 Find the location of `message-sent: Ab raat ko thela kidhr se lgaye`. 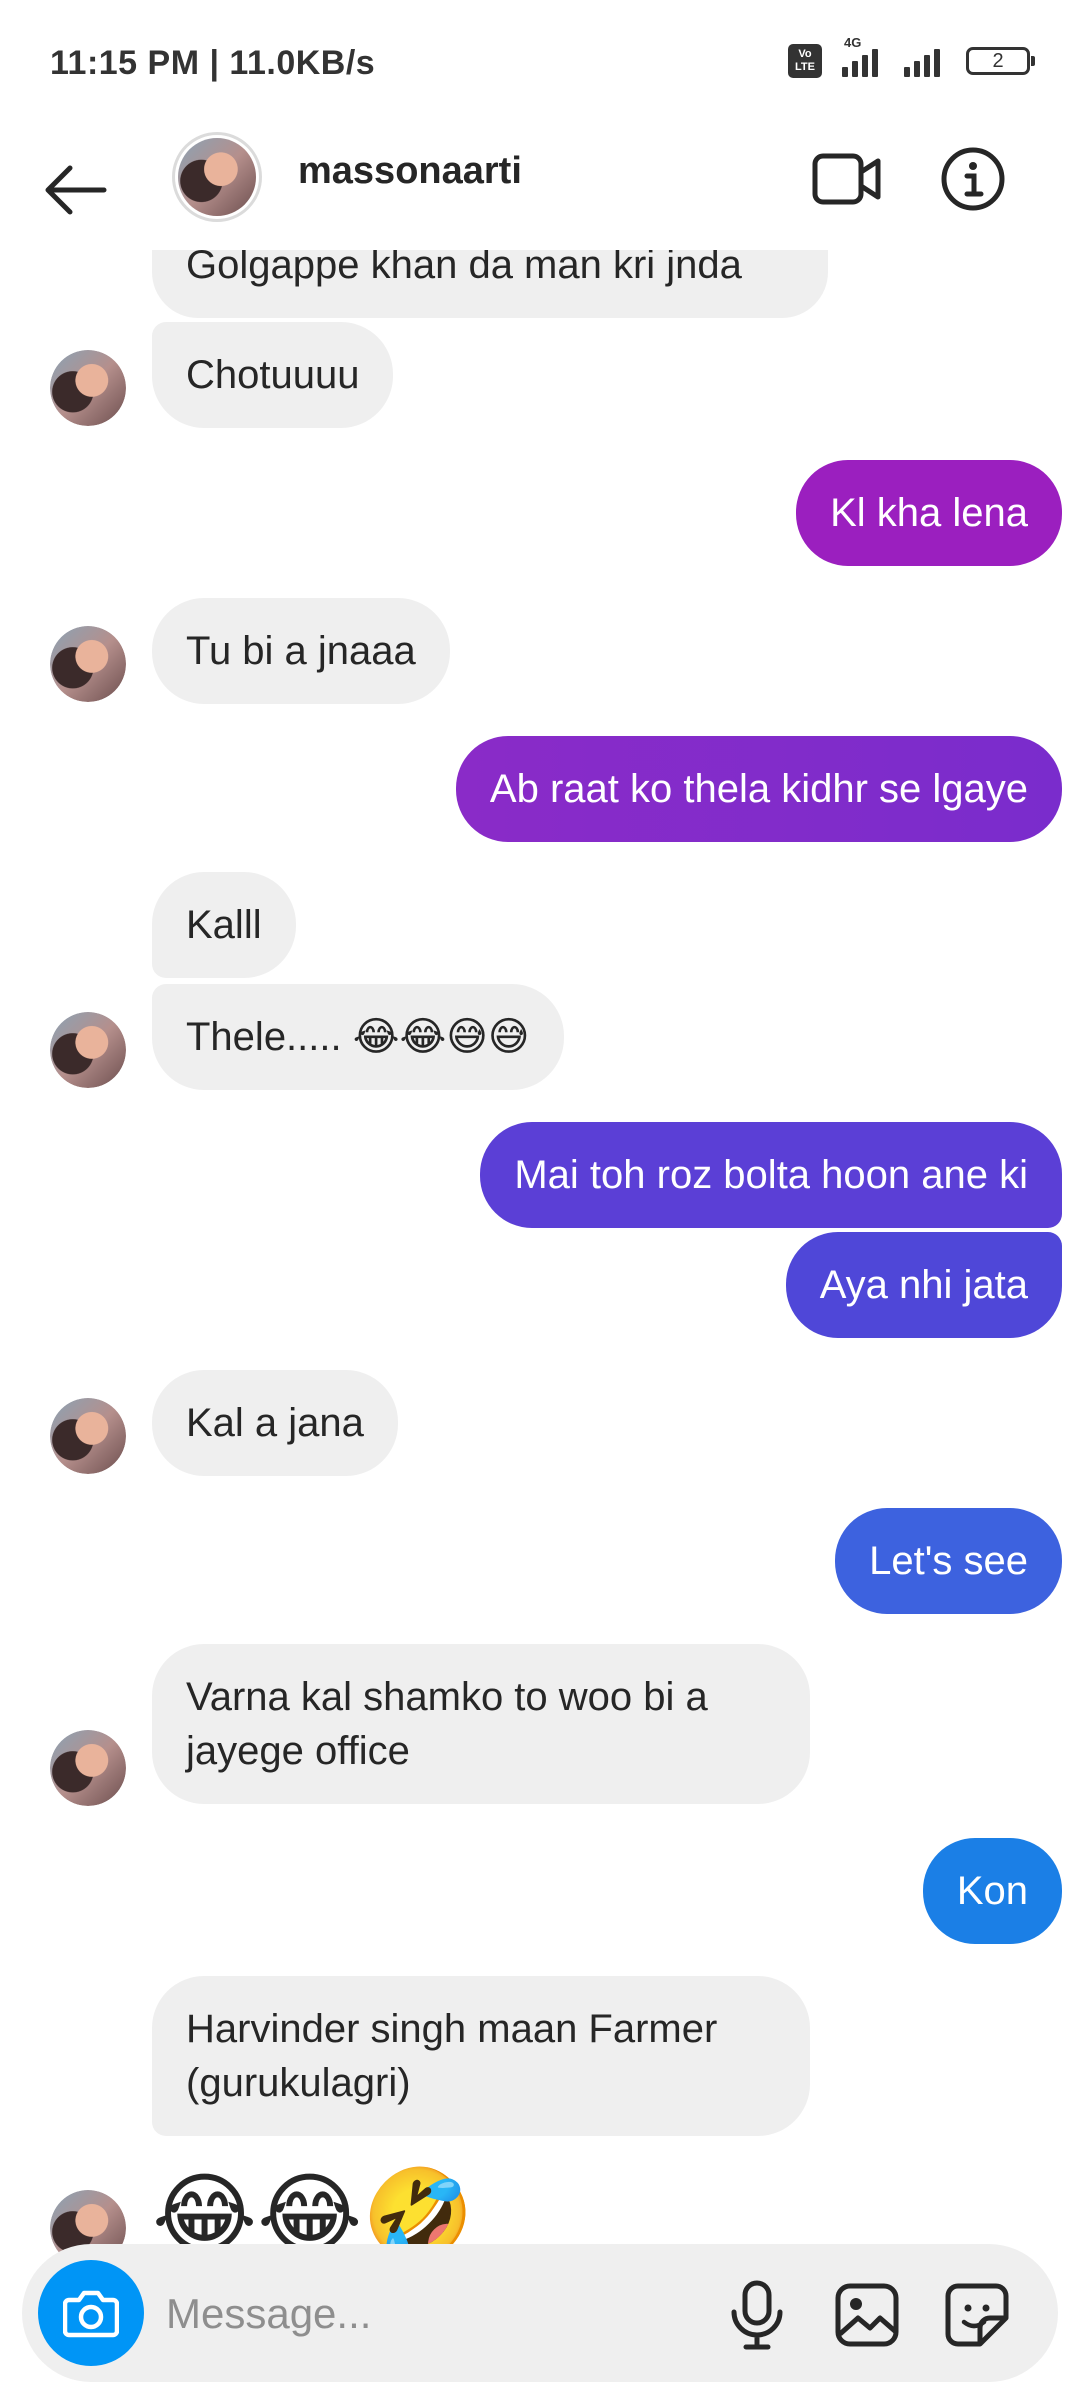

message-sent: Ab raat ko thela kidhr se lgaye is located at coordinates (758, 789).